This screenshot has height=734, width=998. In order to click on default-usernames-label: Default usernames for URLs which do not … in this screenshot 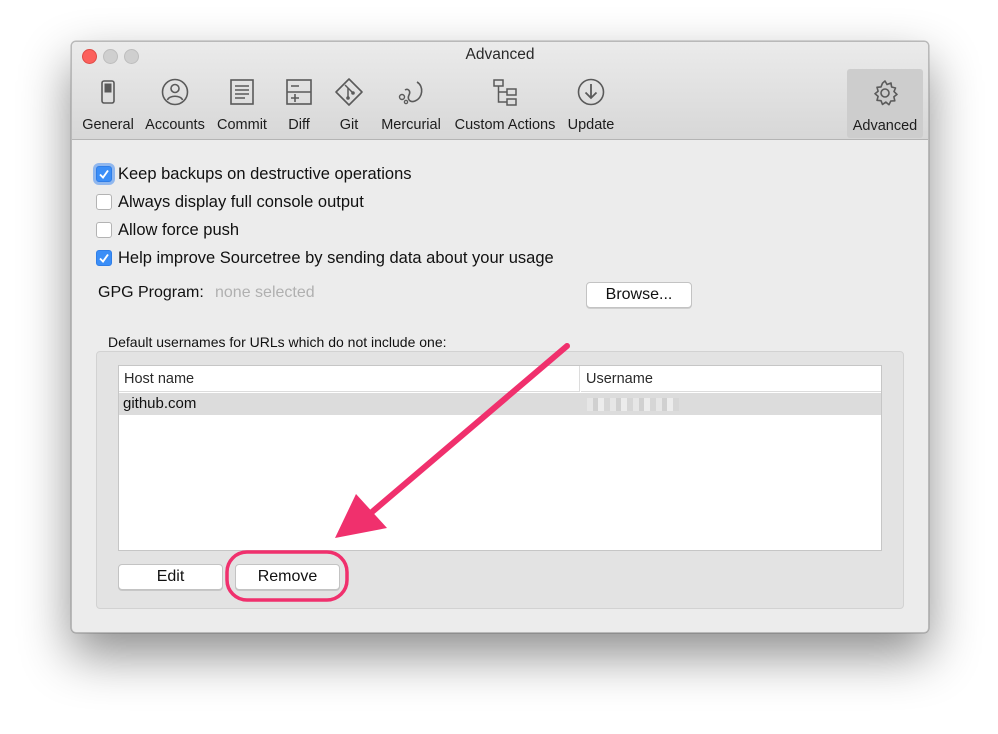, I will do `click(277, 342)`.